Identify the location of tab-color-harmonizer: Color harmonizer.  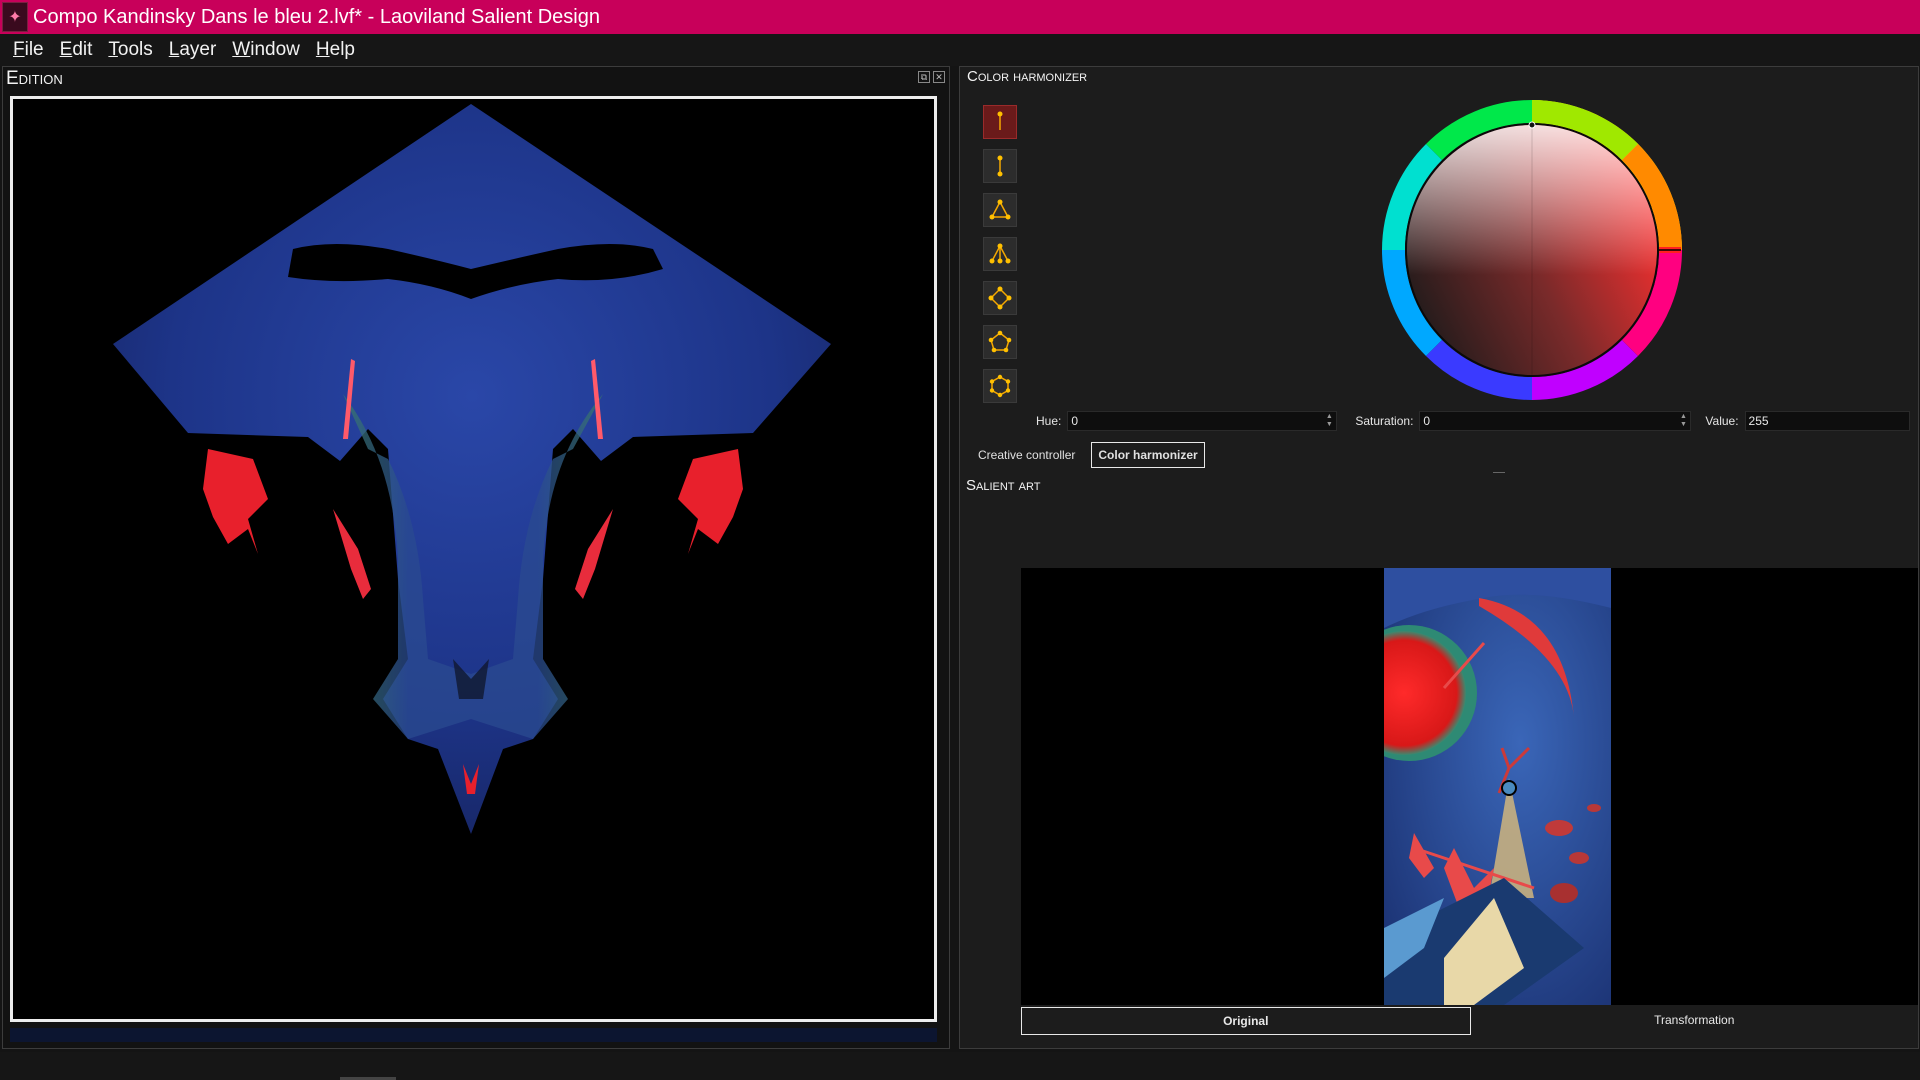
(1148, 455).